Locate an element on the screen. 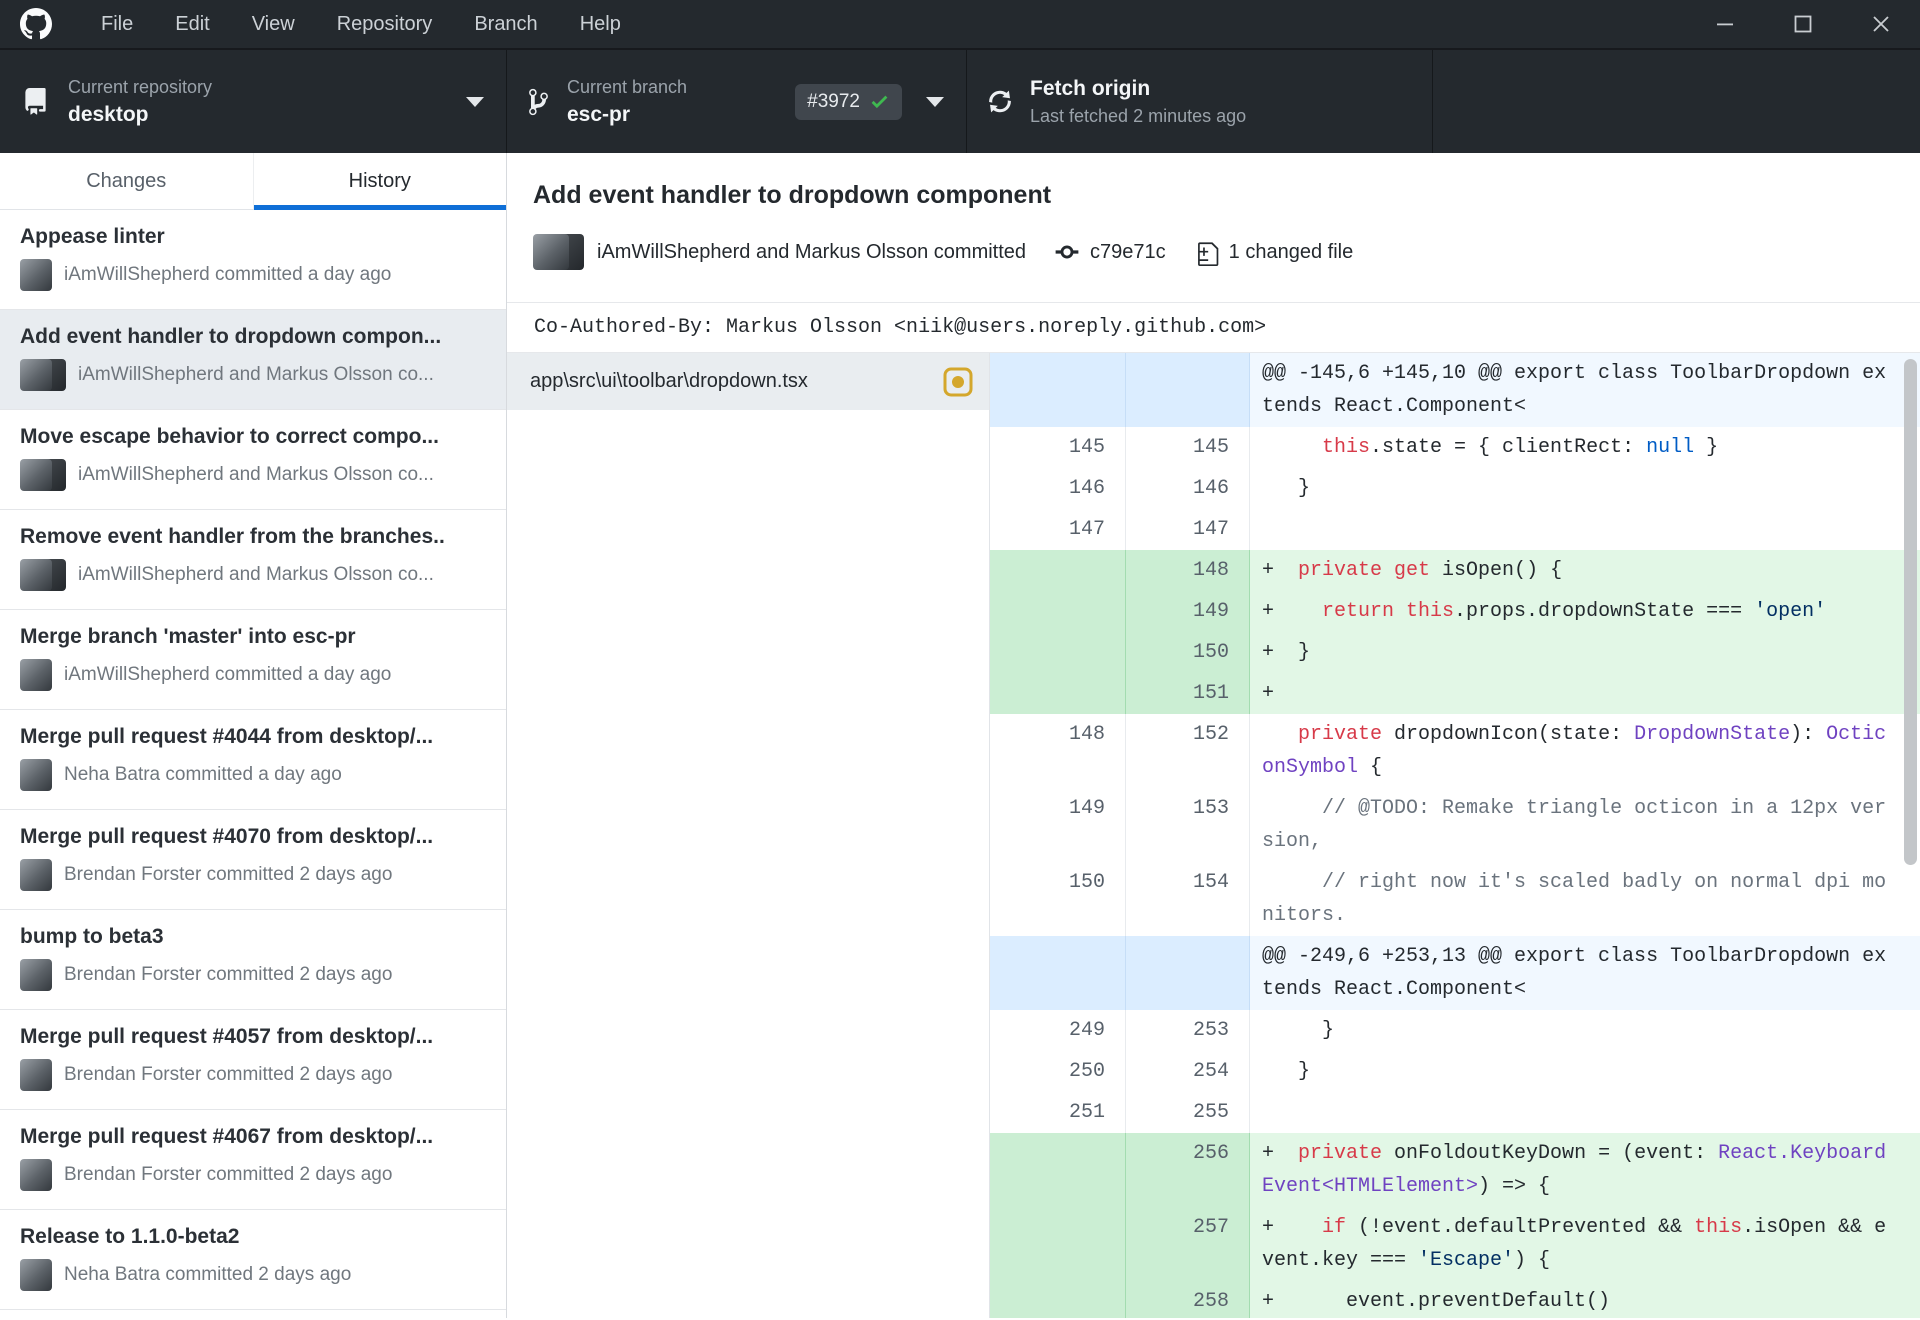  repo-icon is located at coordinates (35, 101).